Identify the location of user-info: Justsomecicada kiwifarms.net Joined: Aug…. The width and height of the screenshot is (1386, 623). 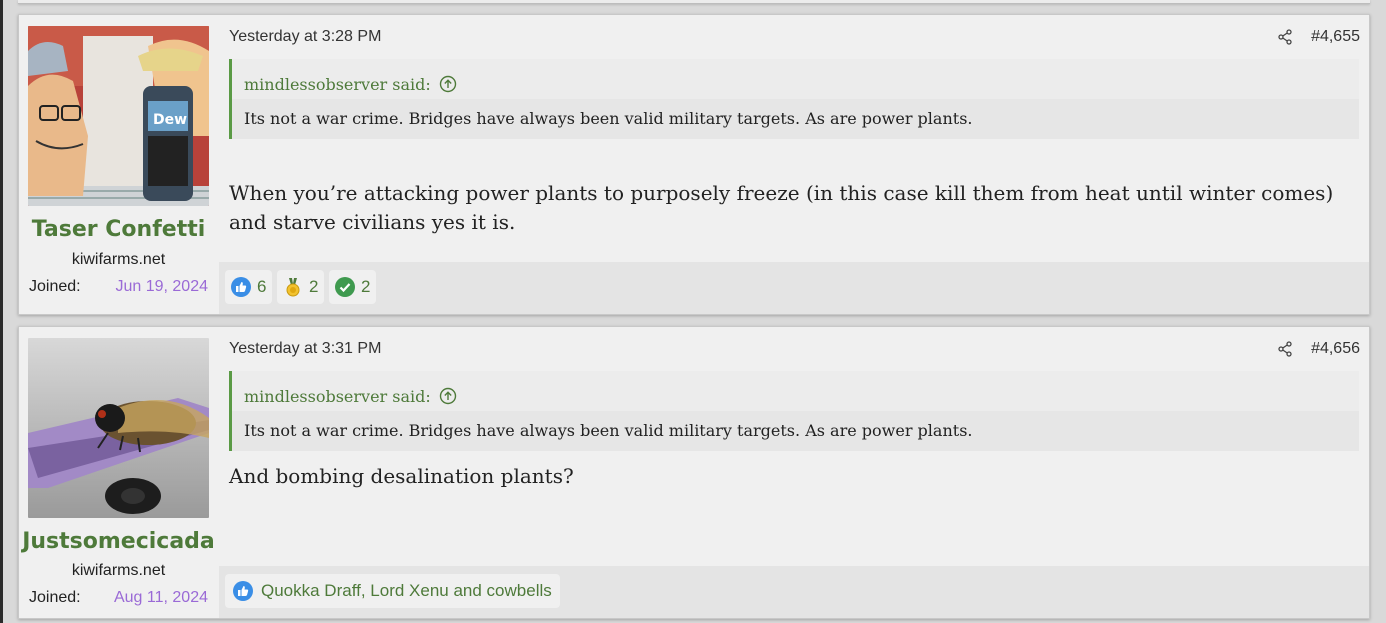
(118, 472).